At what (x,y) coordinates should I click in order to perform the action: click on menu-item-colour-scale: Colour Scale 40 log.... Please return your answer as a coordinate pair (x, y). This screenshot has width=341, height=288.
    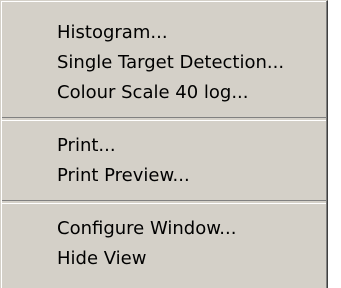
    Looking at the image, I should click on (164, 93).